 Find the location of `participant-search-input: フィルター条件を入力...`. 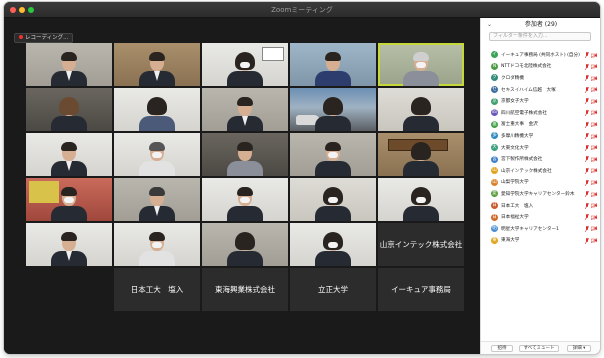

participant-search-input: フィルター条件を入力... is located at coordinates (540, 36).